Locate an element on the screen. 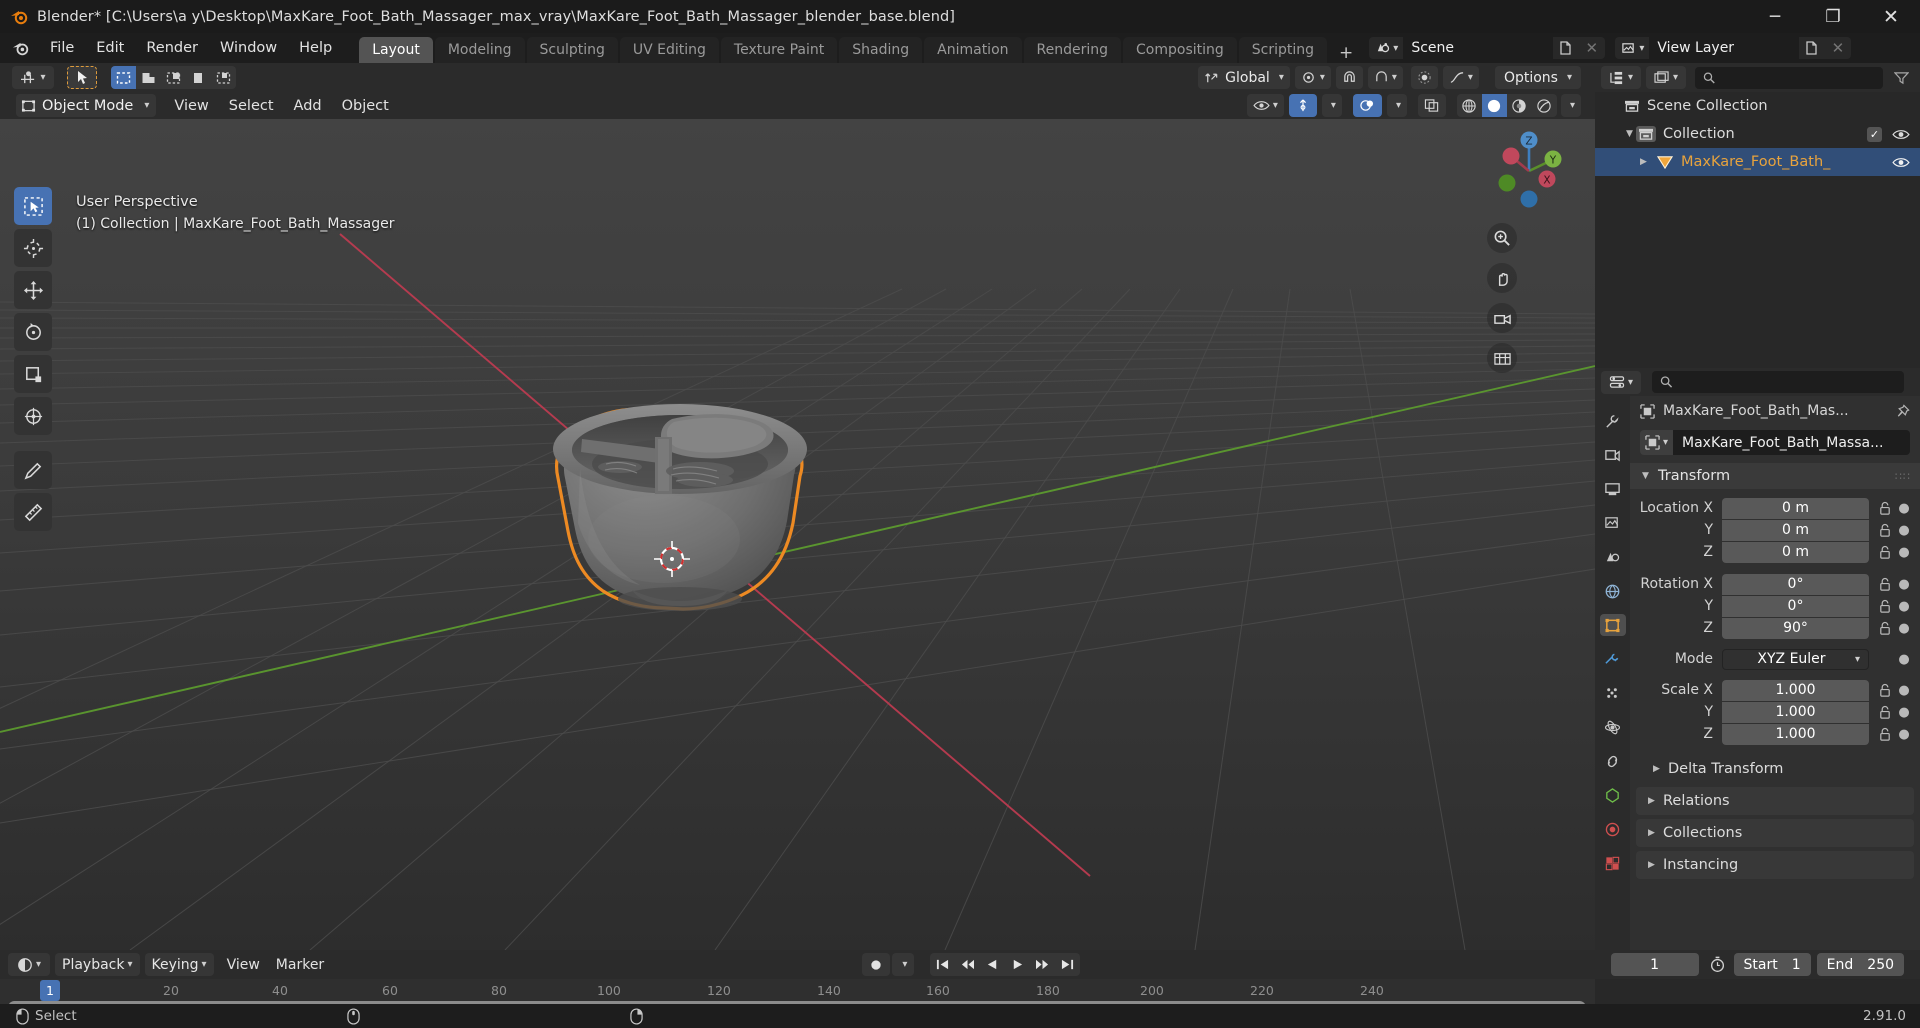 The image size is (1920, 1028). viewport-menu-object: Object is located at coordinates (365, 106).